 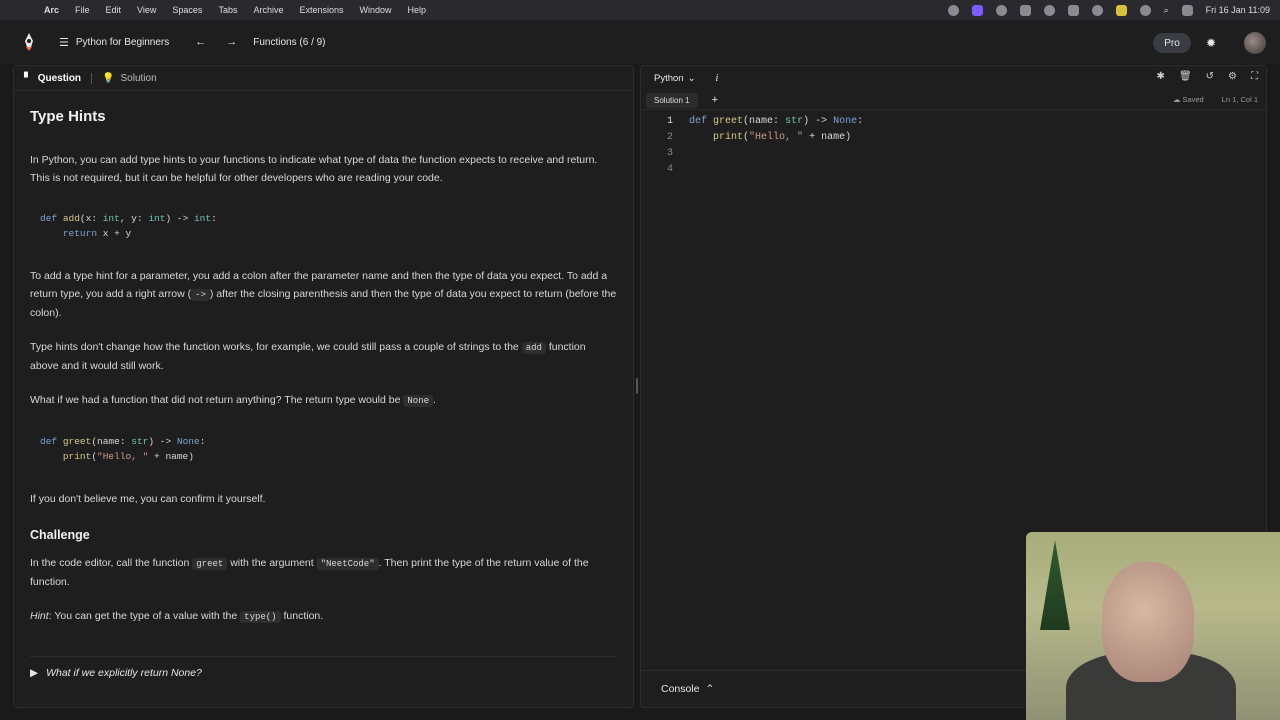 I want to click on disclosure-triangle-icon: ▶, so click(x=34, y=673).